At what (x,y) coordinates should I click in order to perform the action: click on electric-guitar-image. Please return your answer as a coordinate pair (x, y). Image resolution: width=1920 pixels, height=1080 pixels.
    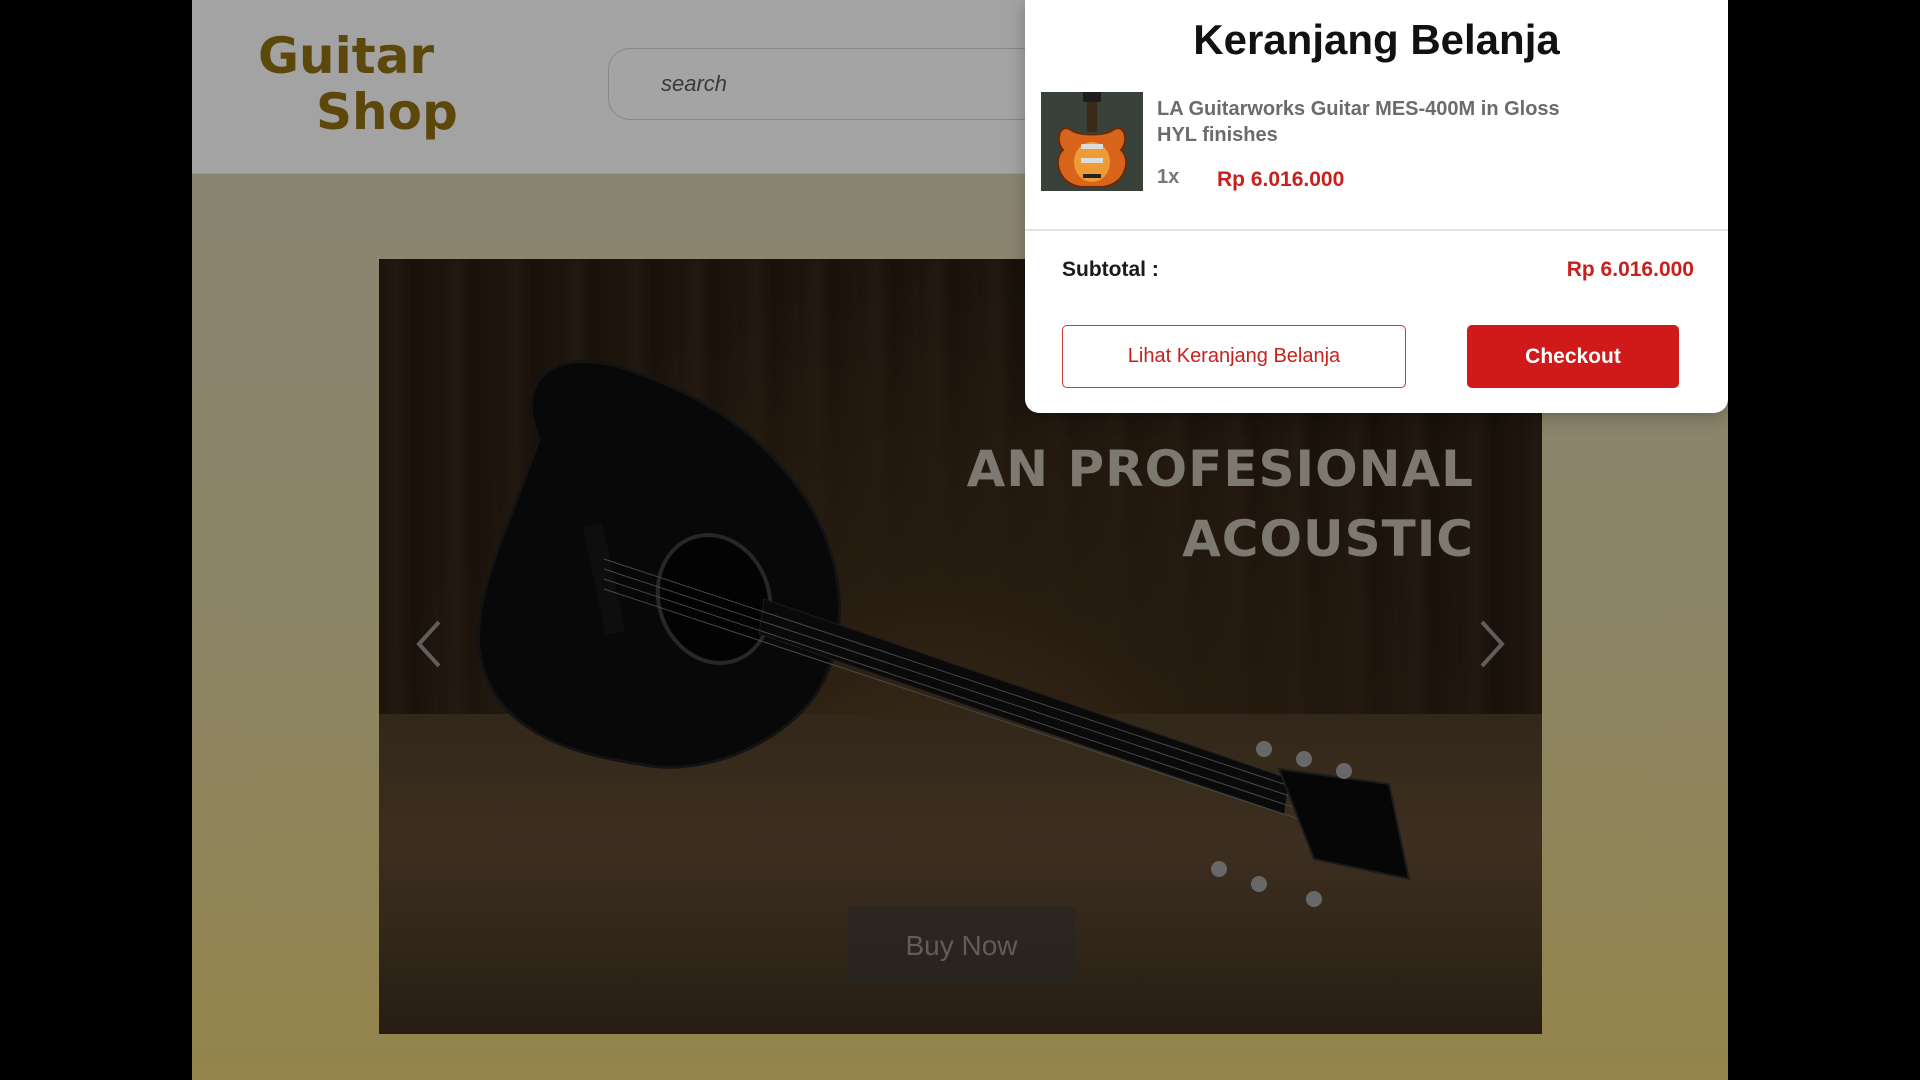
    Looking at the image, I should click on (1092, 141).